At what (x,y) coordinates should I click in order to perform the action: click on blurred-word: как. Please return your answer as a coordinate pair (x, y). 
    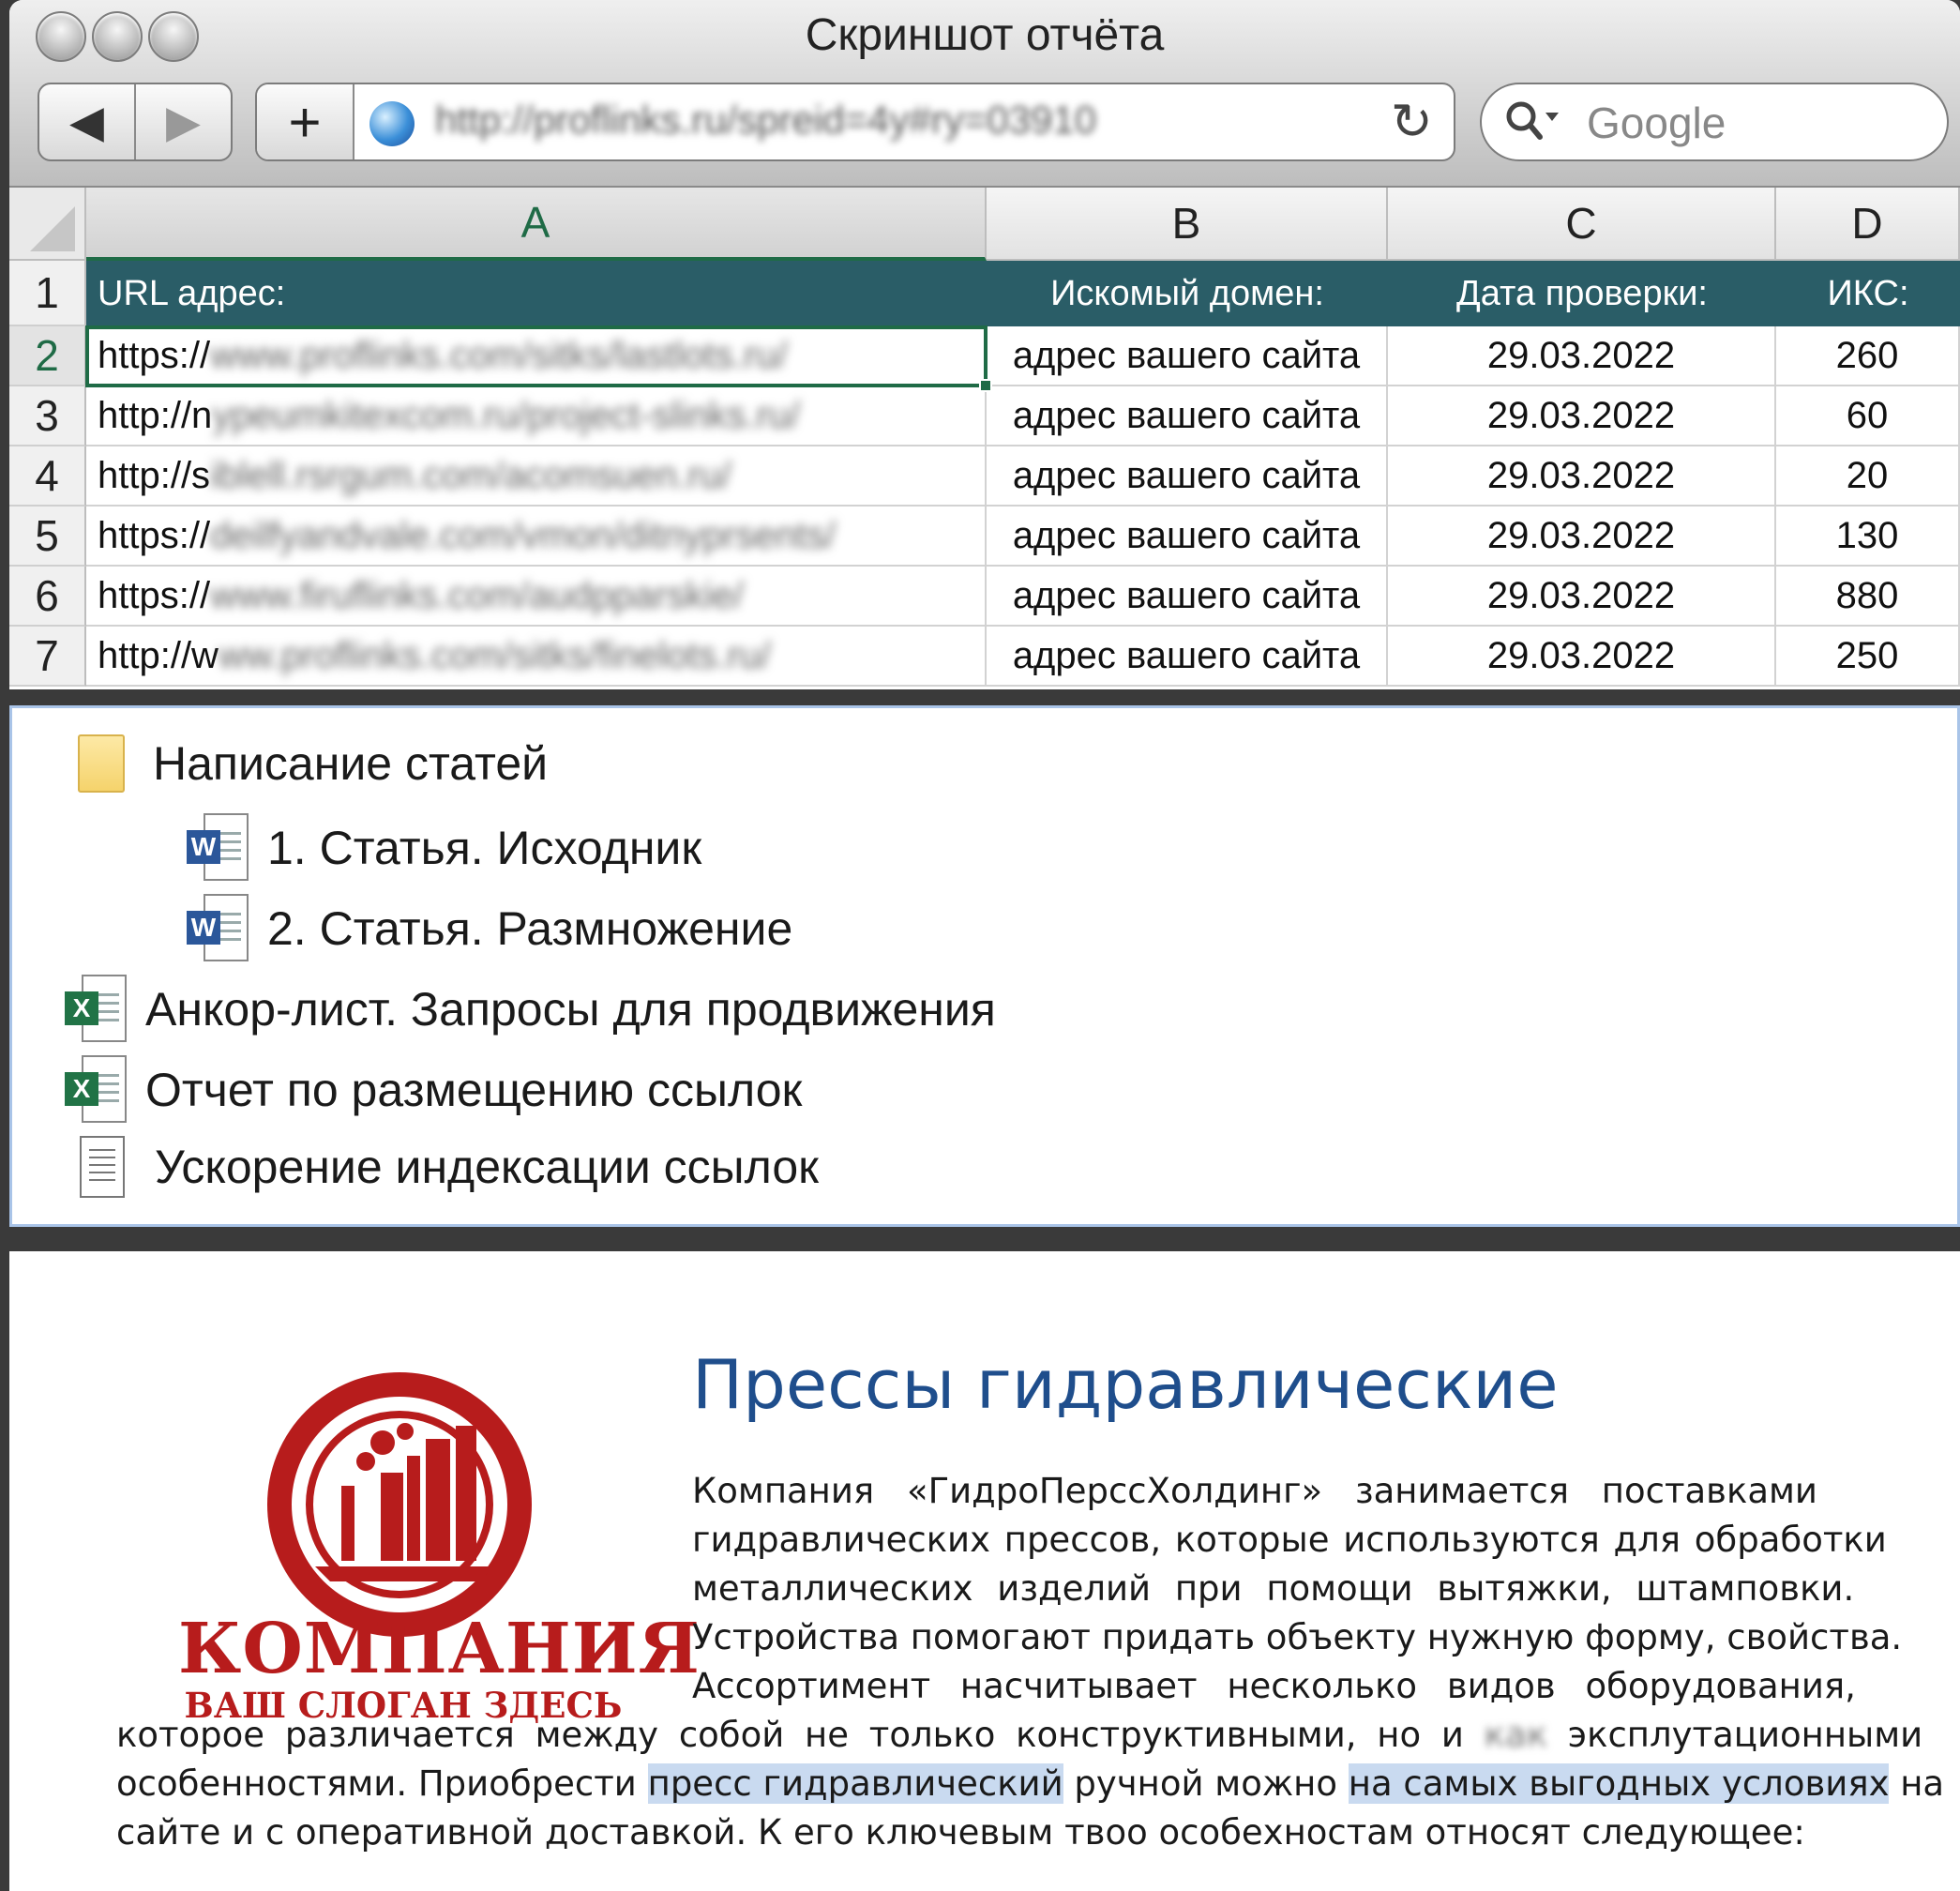
    Looking at the image, I should click on (1516, 1735).